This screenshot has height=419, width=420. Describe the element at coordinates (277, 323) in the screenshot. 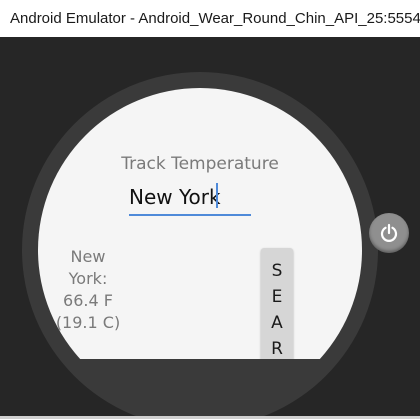

I see `search-button-letter: A` at that location.